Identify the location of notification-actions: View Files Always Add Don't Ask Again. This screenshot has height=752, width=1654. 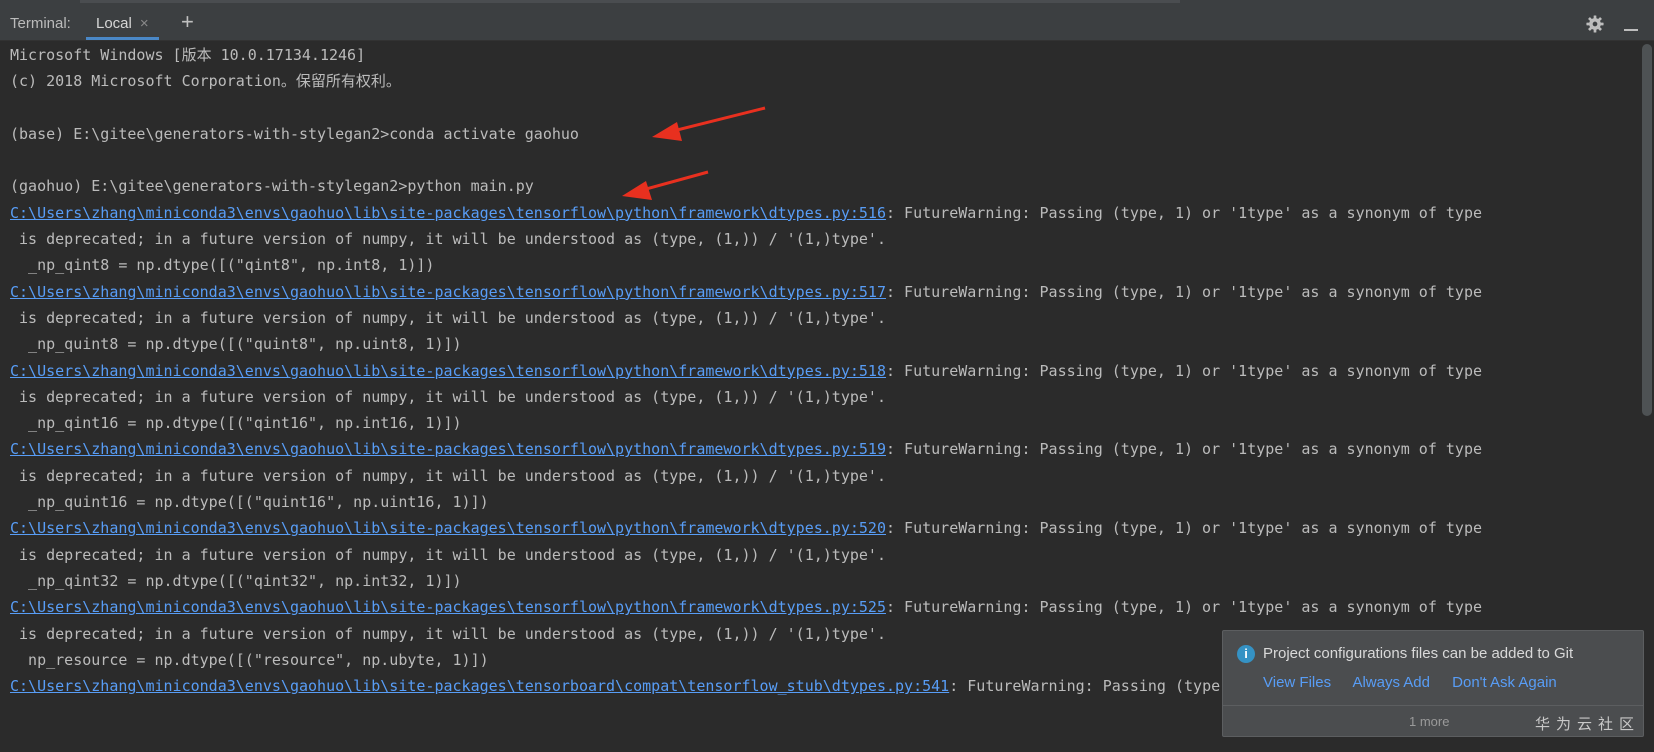
(1419, 682).